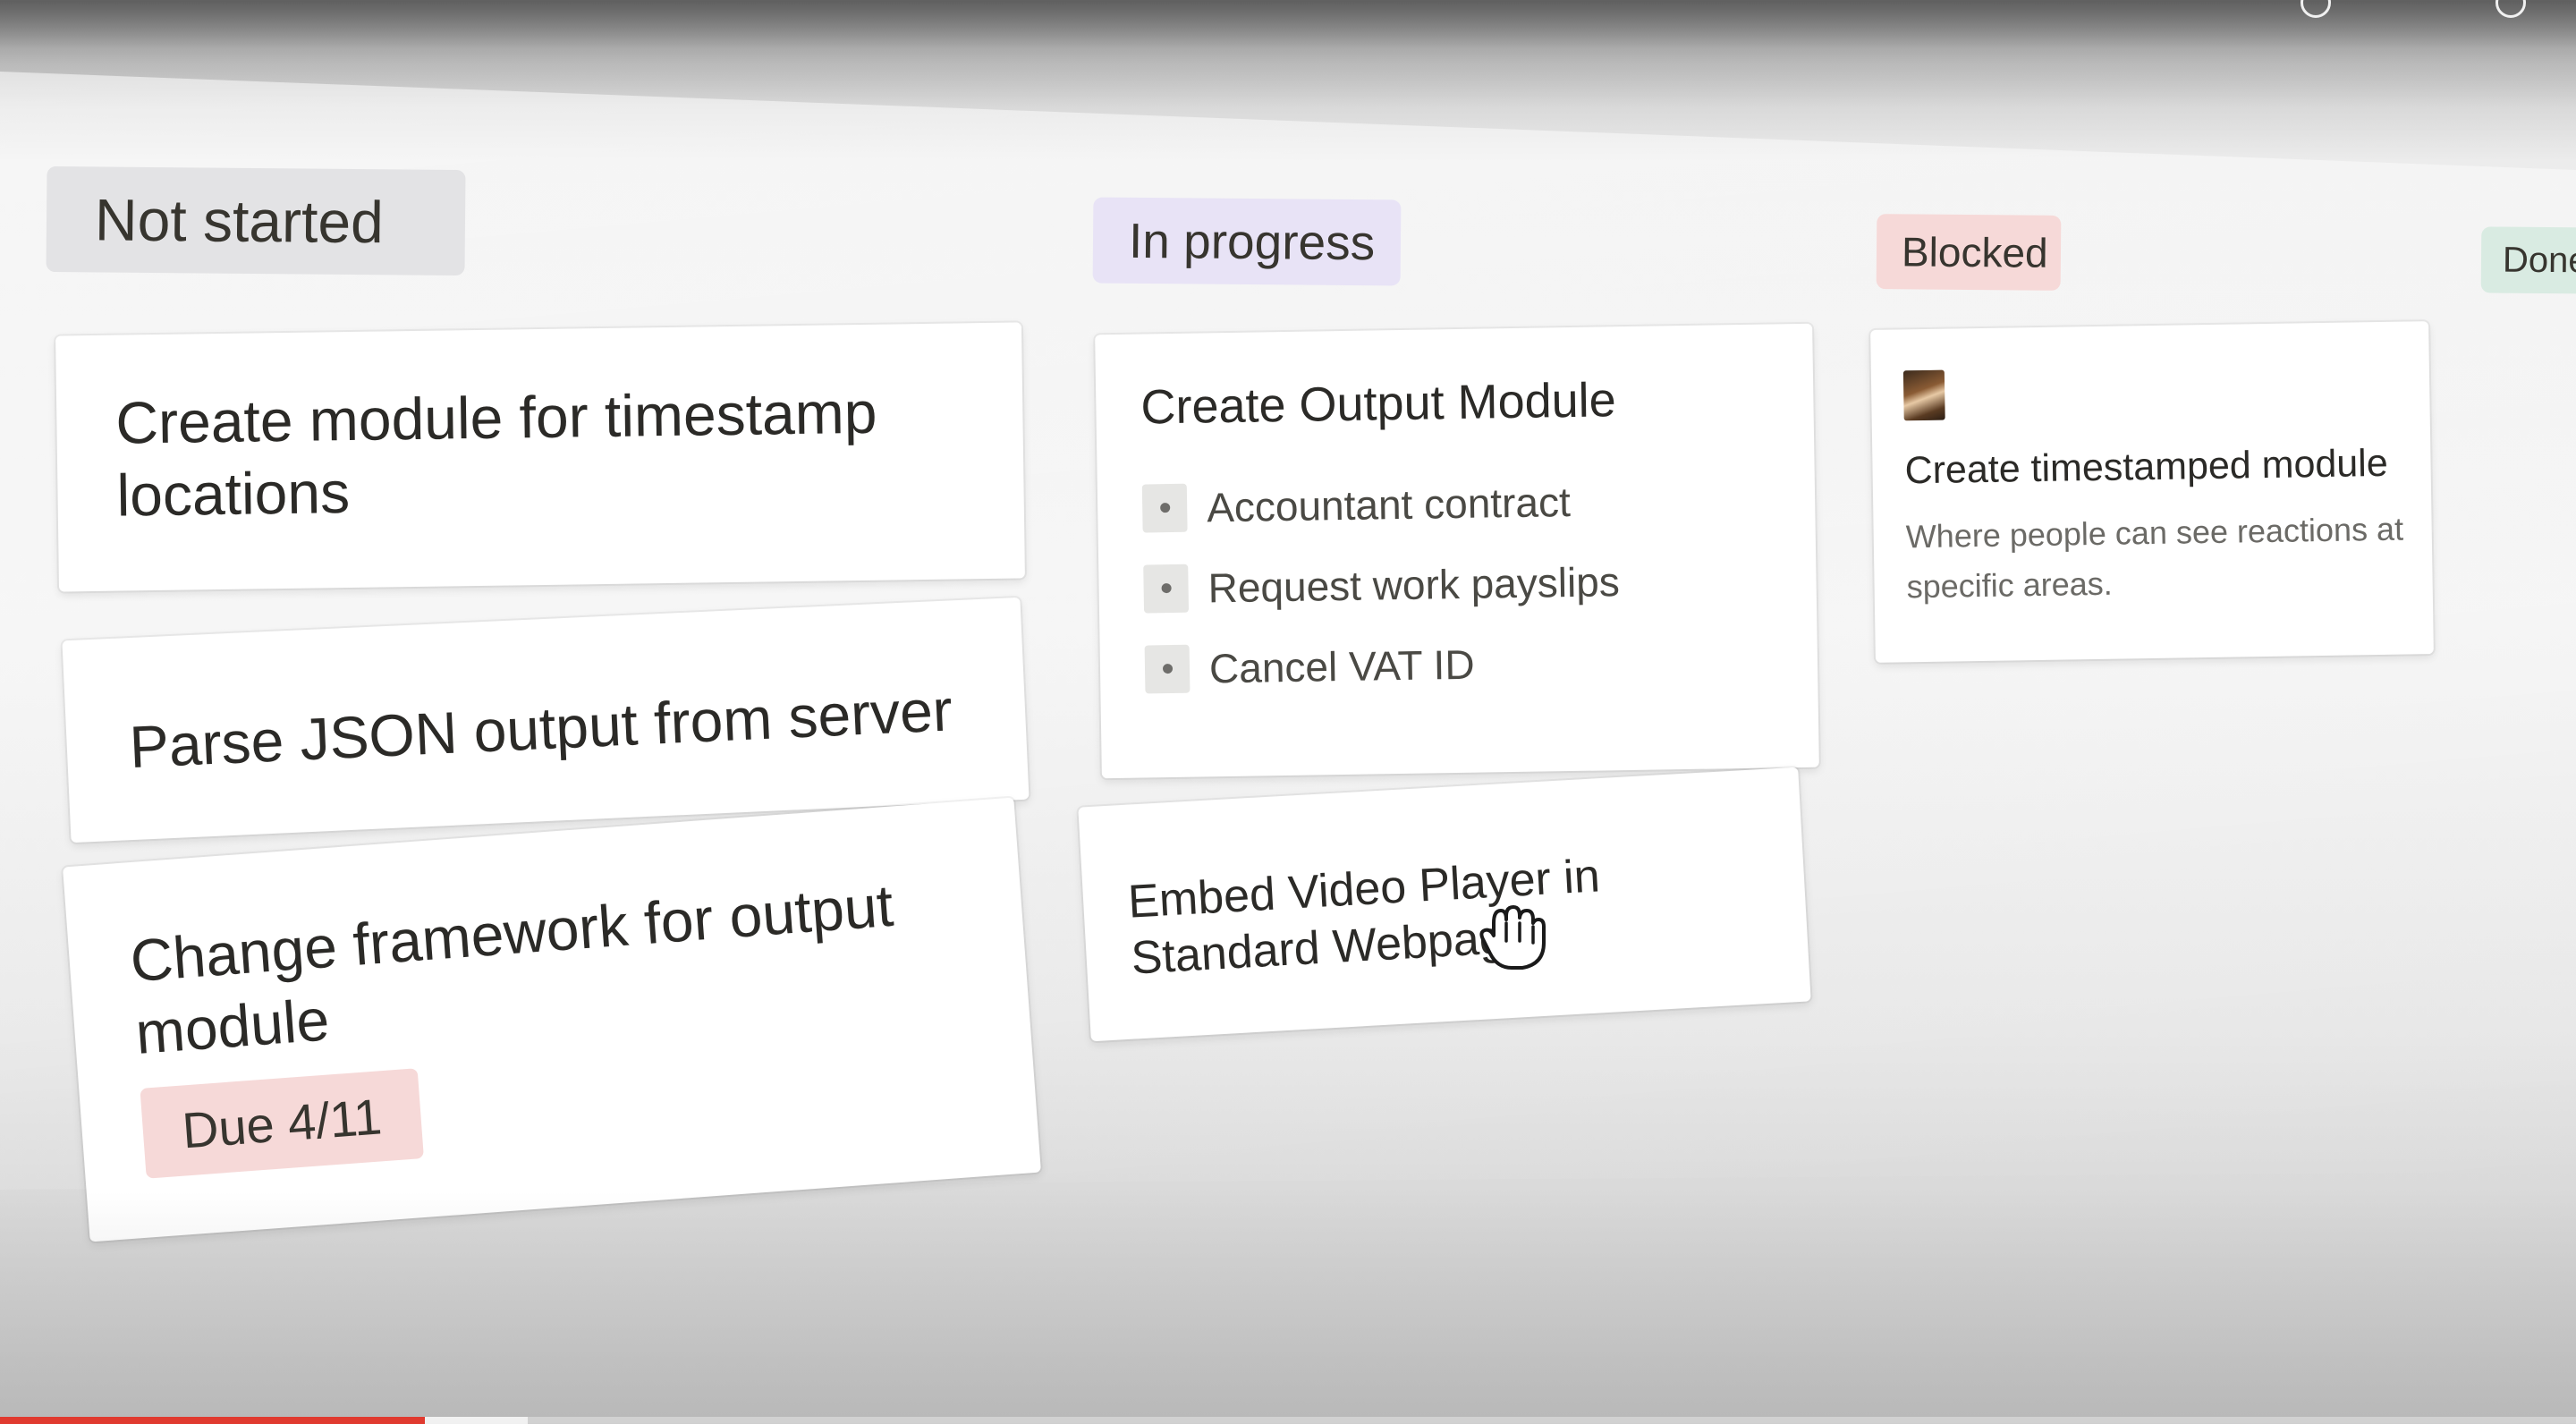 The height and width of the screenshot is (1424, 2576). I want to click on card-title: Create module for timestamp locations, so click(495, 453).